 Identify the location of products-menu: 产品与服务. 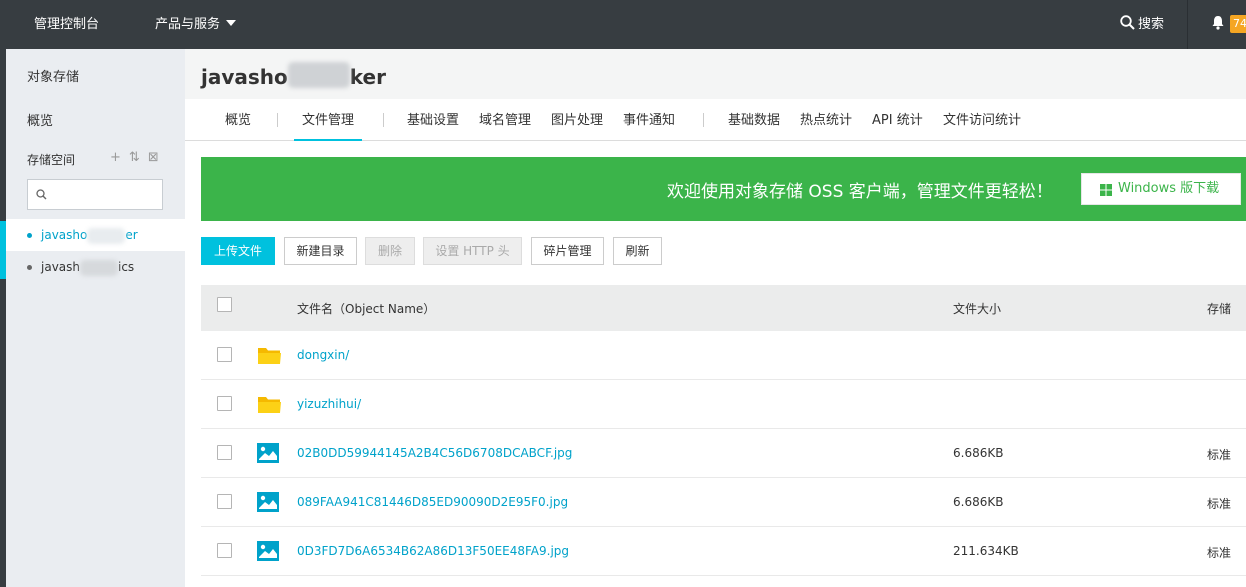
(196, 24).